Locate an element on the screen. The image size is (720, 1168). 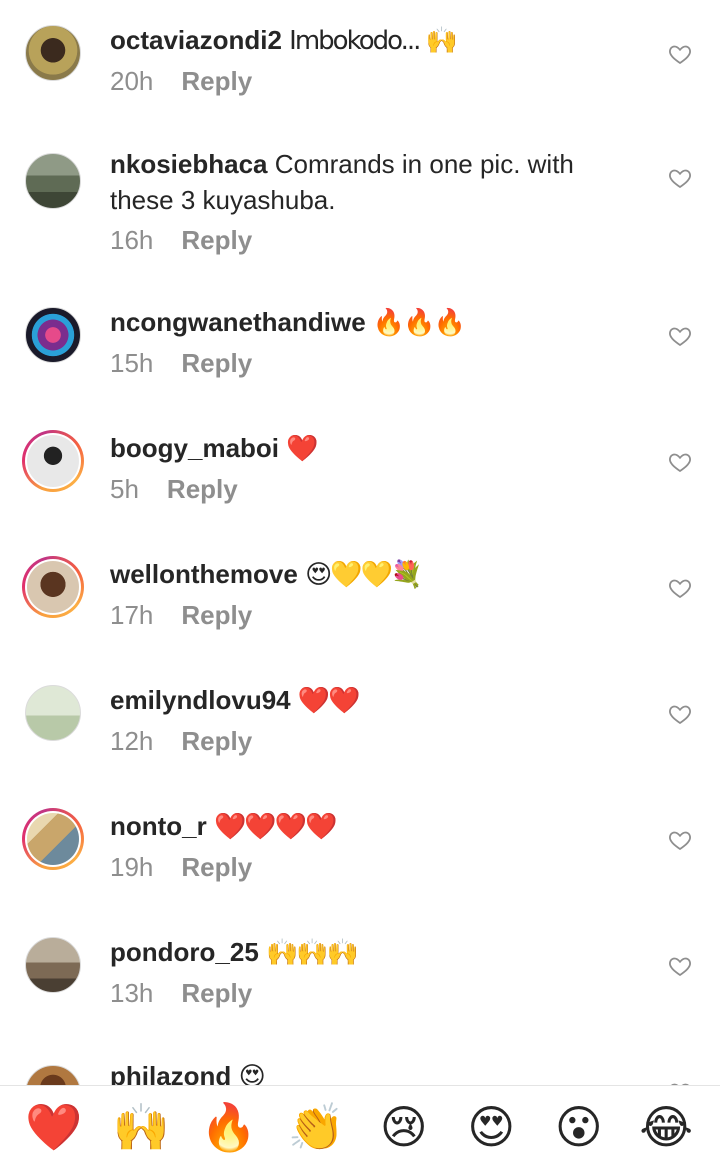
heart-eyes-emoji-button: 😍 is located at coordinates (491, 1127).